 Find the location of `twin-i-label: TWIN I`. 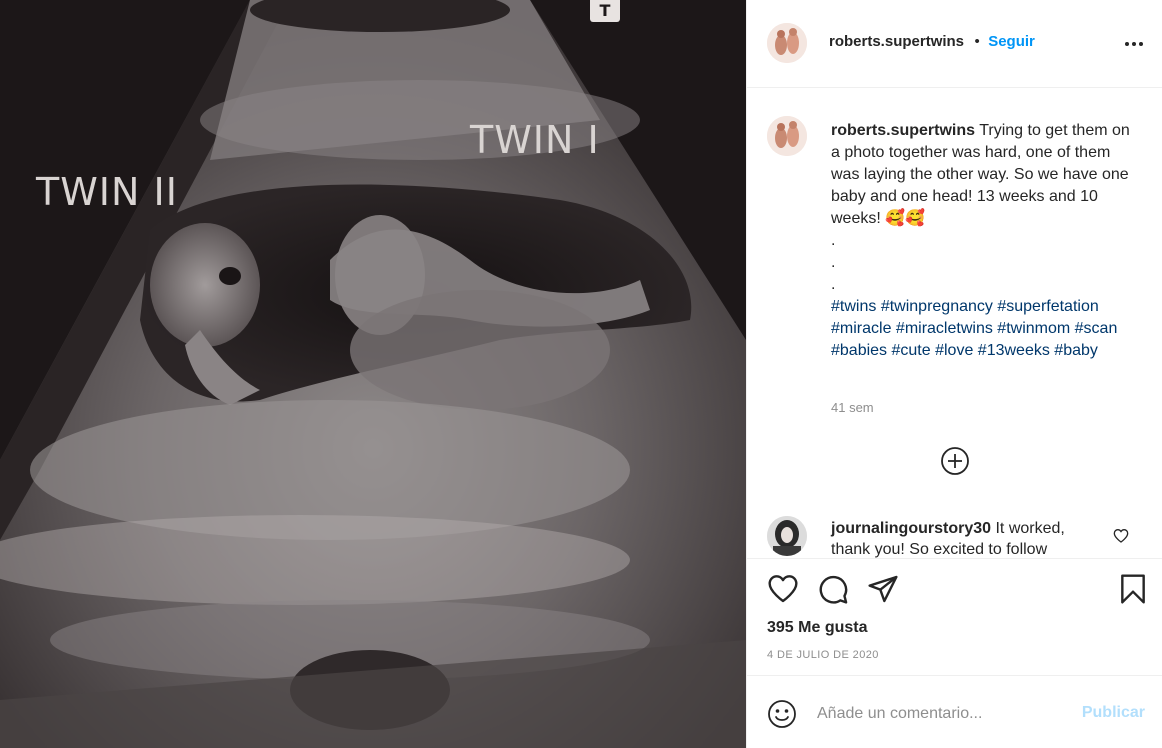

twin-i-label: TWIN I is located at coordinates (535, 140).